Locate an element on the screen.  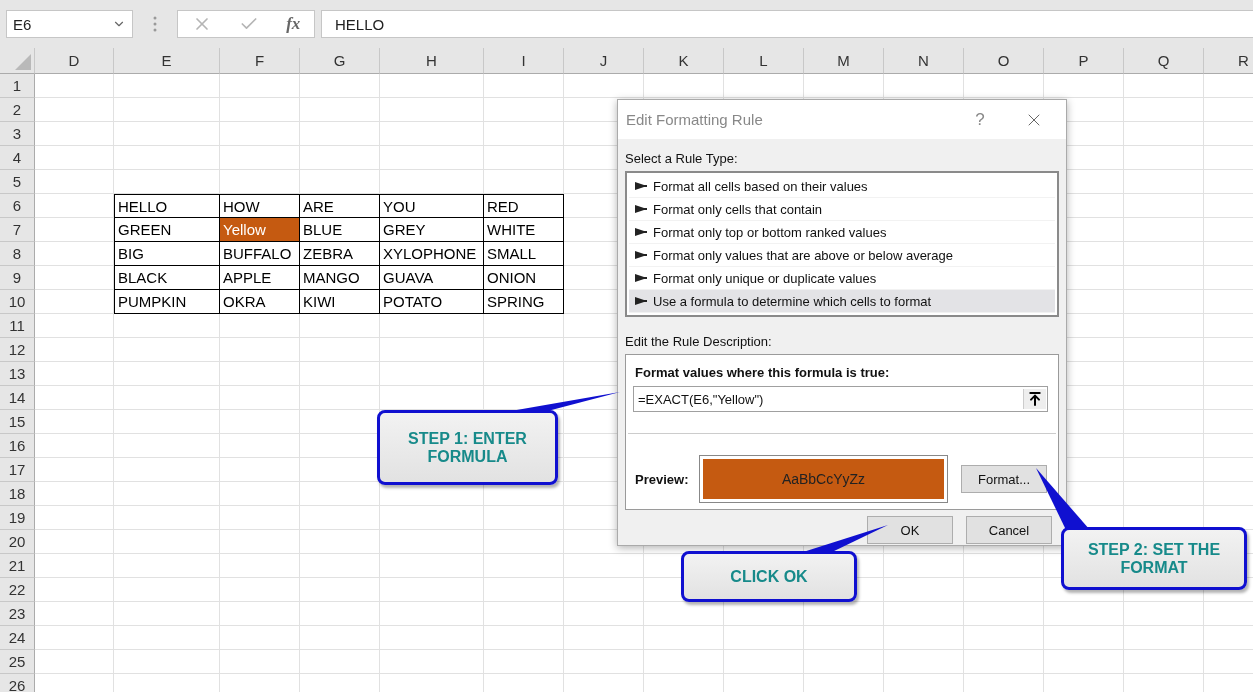
callout-pointer is located at coordinates (1063, 499).